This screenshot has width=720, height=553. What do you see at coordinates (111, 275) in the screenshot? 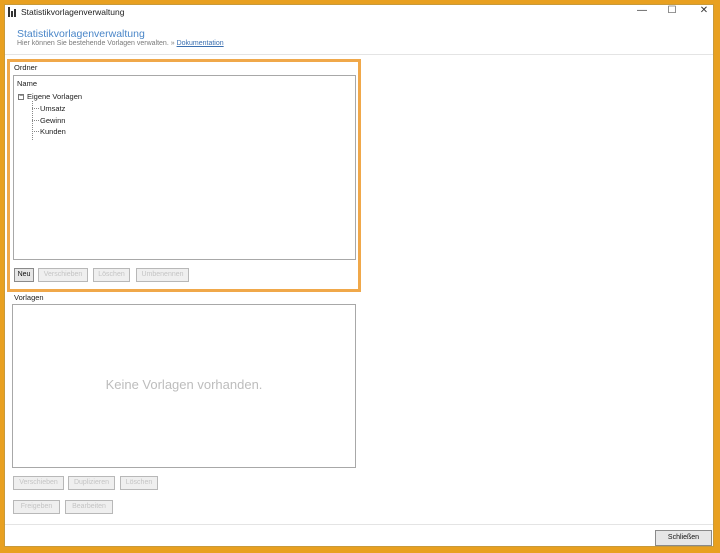
I see `delete-folder-button: Löschen` at bounding box center [111, 275].